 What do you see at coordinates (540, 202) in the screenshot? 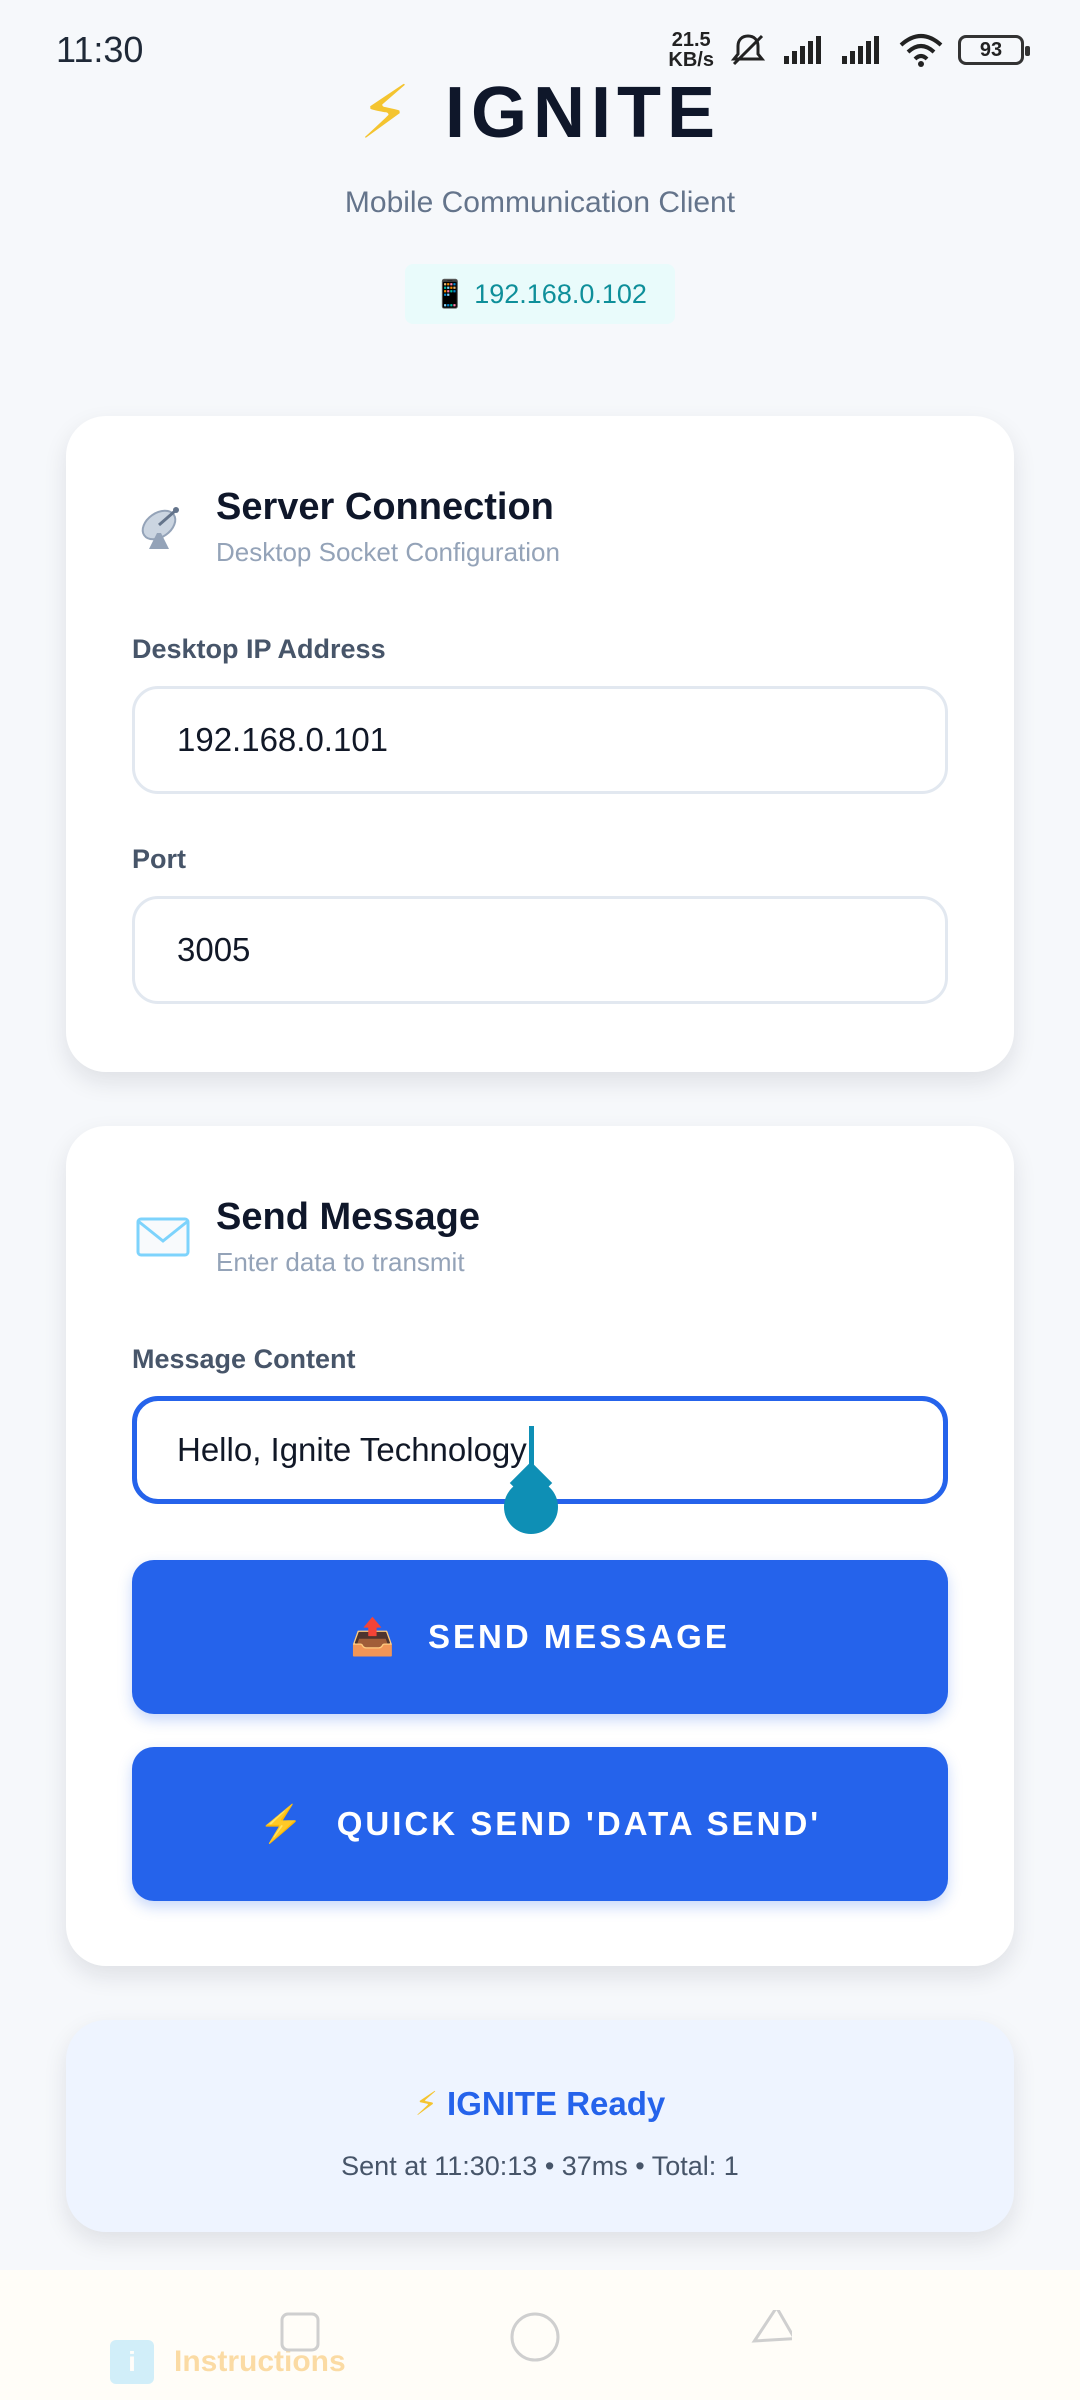
I see `app-subtitle: Mobile Communication Client` at bounding box center [540, 202].